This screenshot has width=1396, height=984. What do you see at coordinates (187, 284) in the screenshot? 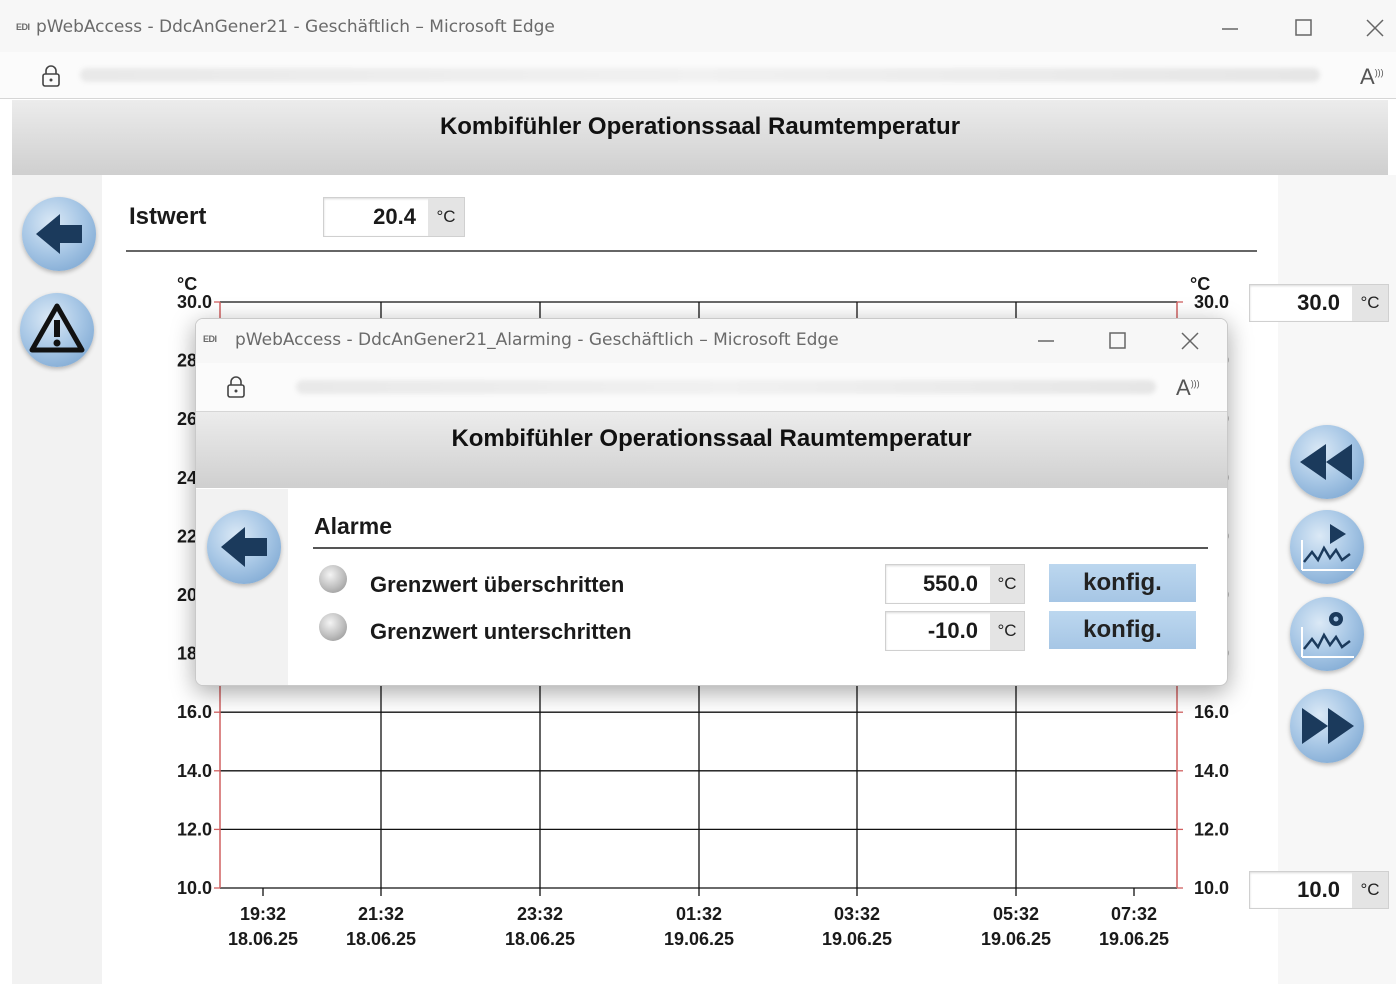
I see `left-axis-unit: °C` at bounding box center [187, 284].